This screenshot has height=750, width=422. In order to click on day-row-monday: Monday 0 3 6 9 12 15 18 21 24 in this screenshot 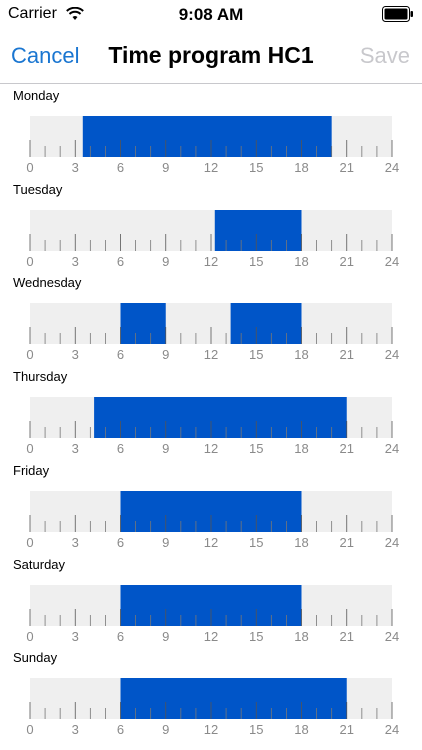, I will do `click(211, 135)`.